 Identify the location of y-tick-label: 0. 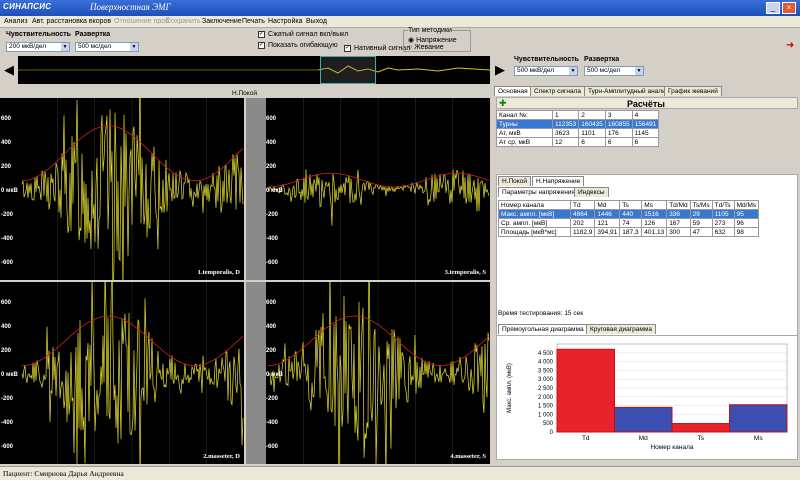
(552, 433).